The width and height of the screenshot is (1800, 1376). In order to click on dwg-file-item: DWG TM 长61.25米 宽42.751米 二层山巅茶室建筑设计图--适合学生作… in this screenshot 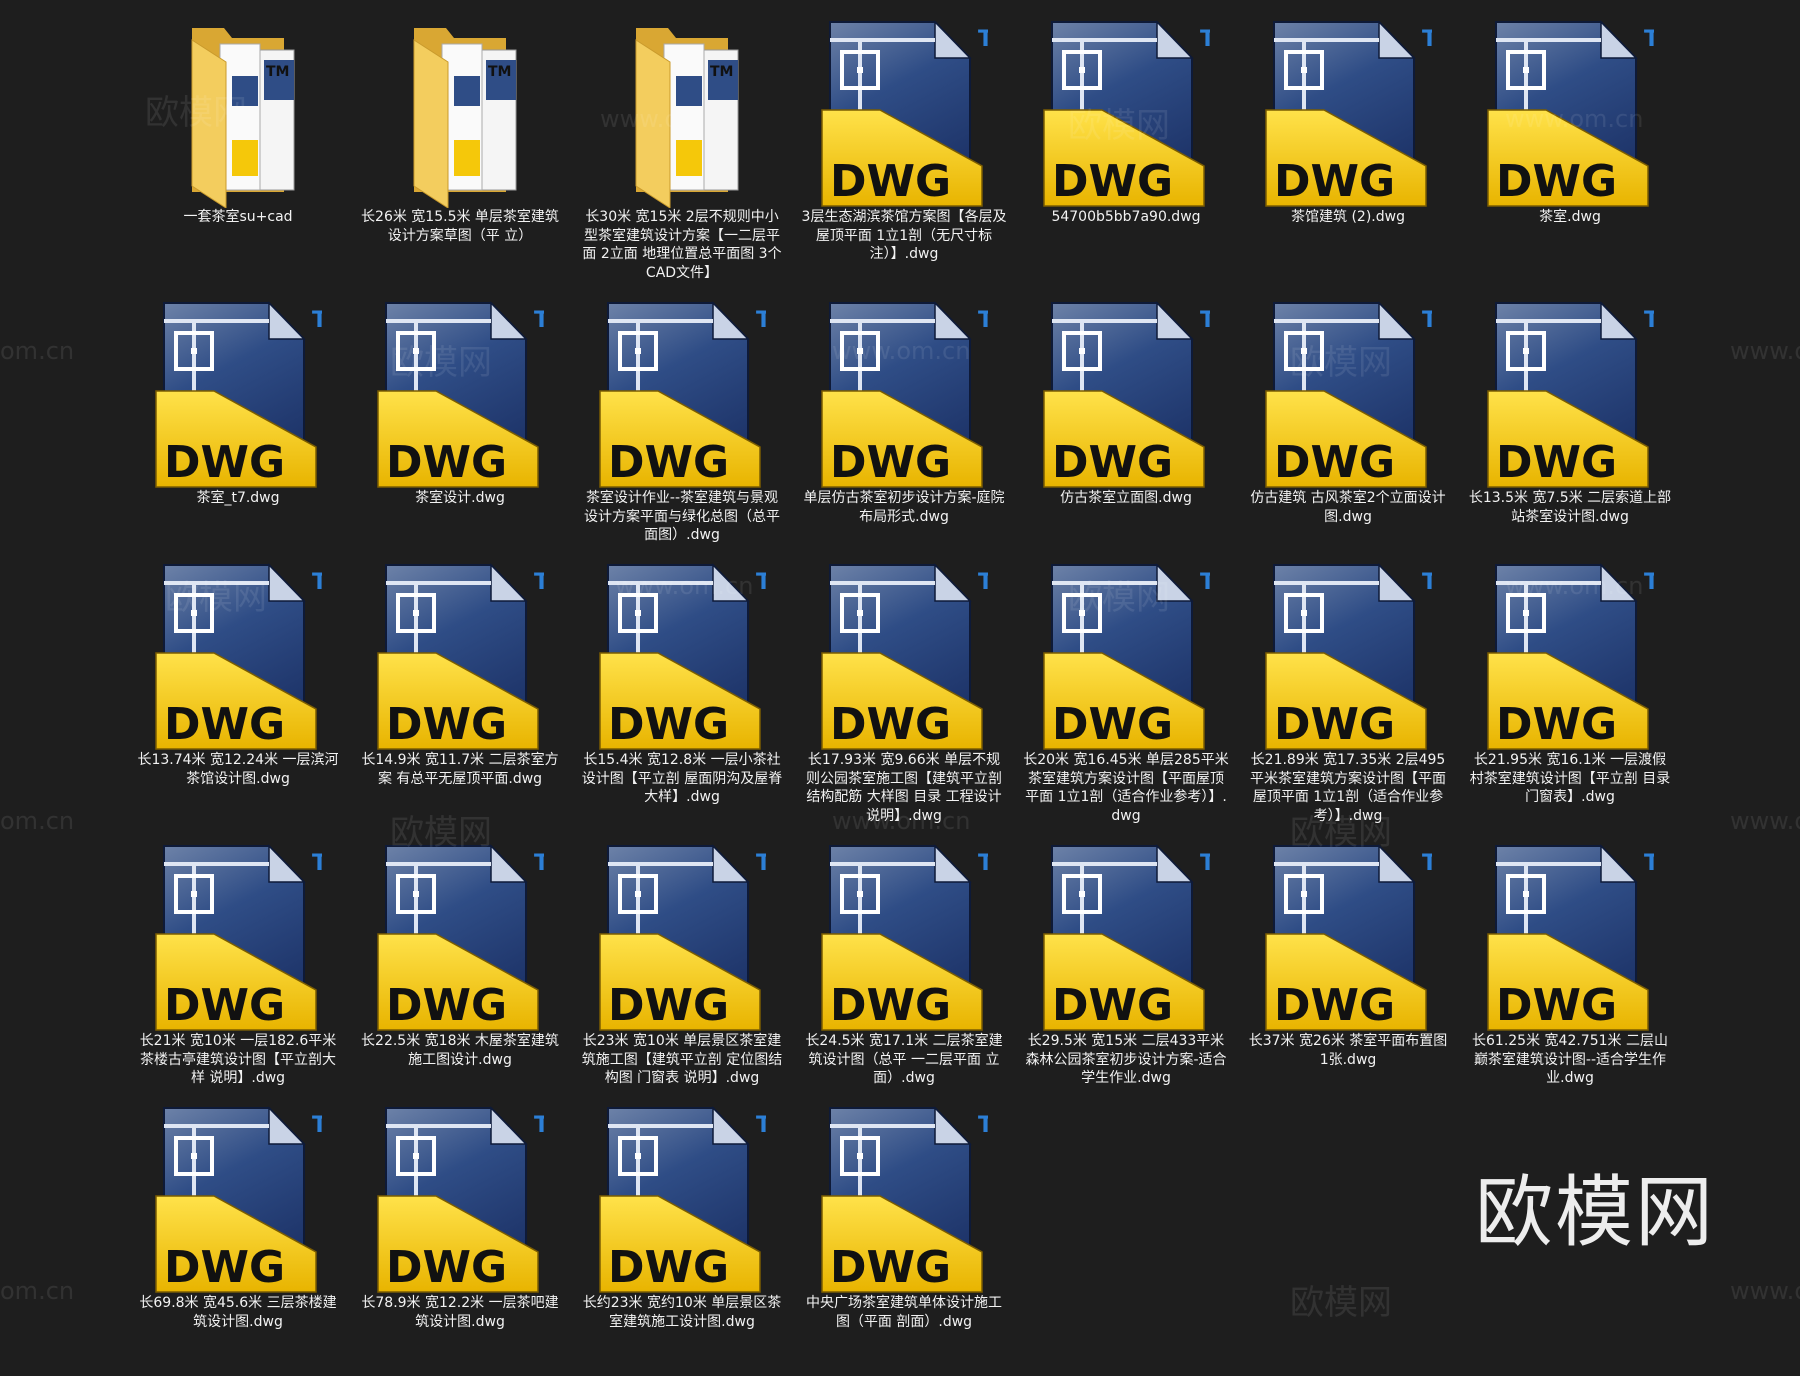, I will do `click(1570, 979)`.